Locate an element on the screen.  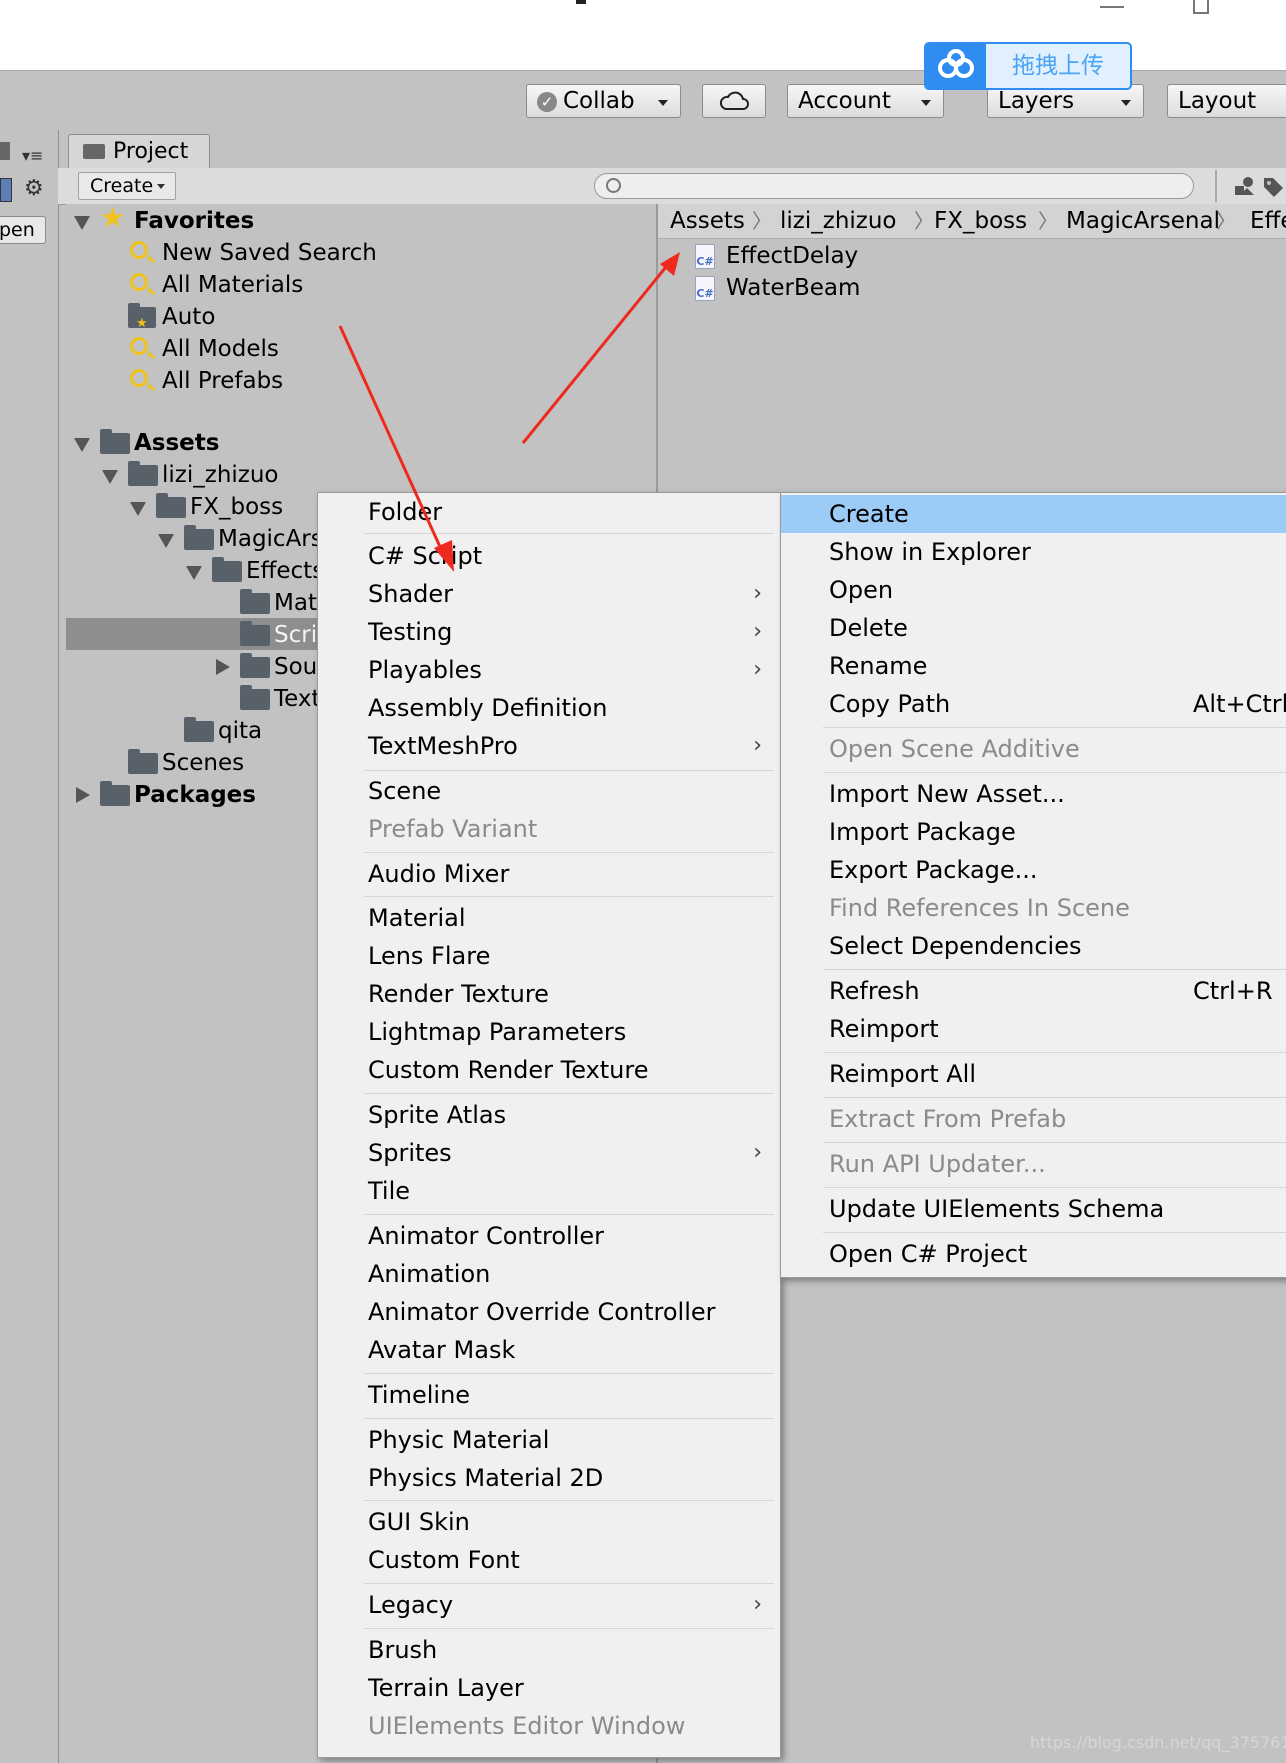
create-menu-item: Scene is located at coordinates (548, 791).